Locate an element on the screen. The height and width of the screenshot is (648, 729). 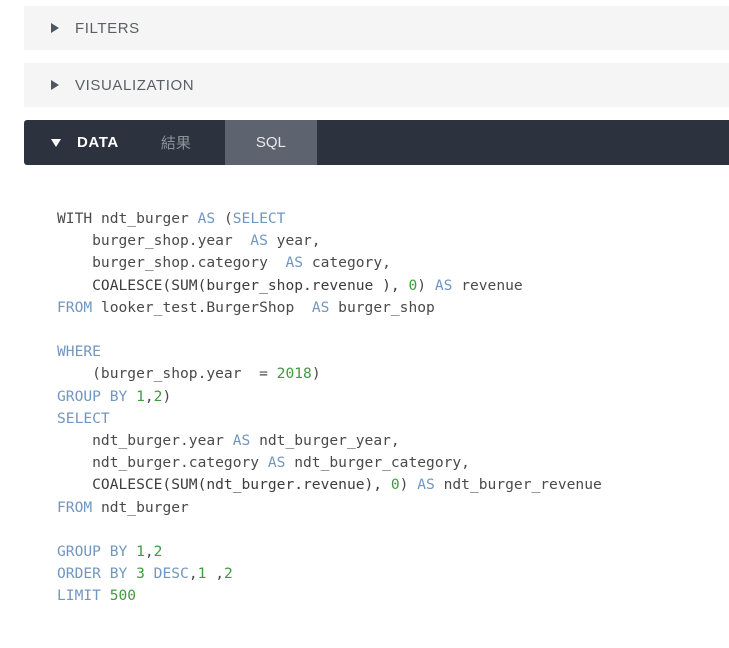
section-visualization: VISUALIZATION is located at coordinates (376, 85).